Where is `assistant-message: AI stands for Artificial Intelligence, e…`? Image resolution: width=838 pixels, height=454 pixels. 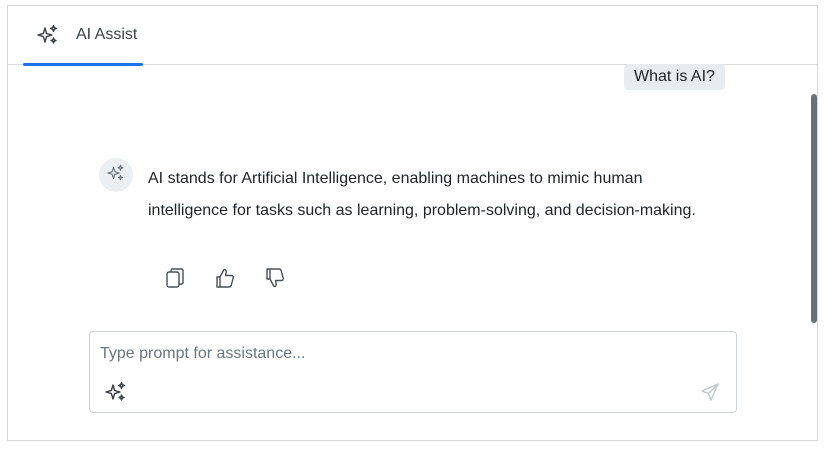 assistant-message: AI stands for Artificial Intelligence, e… is located at coordinates (422, 194).